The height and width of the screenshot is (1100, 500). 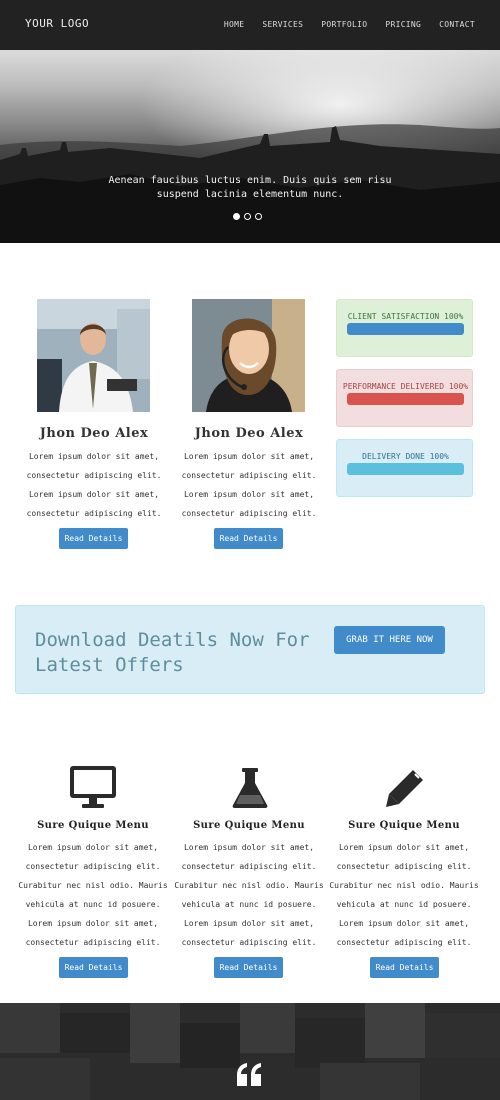 I want to click on stat-client-satisfaction: CLIENT SATISFACTION 100%, so click(x=404, y=328).